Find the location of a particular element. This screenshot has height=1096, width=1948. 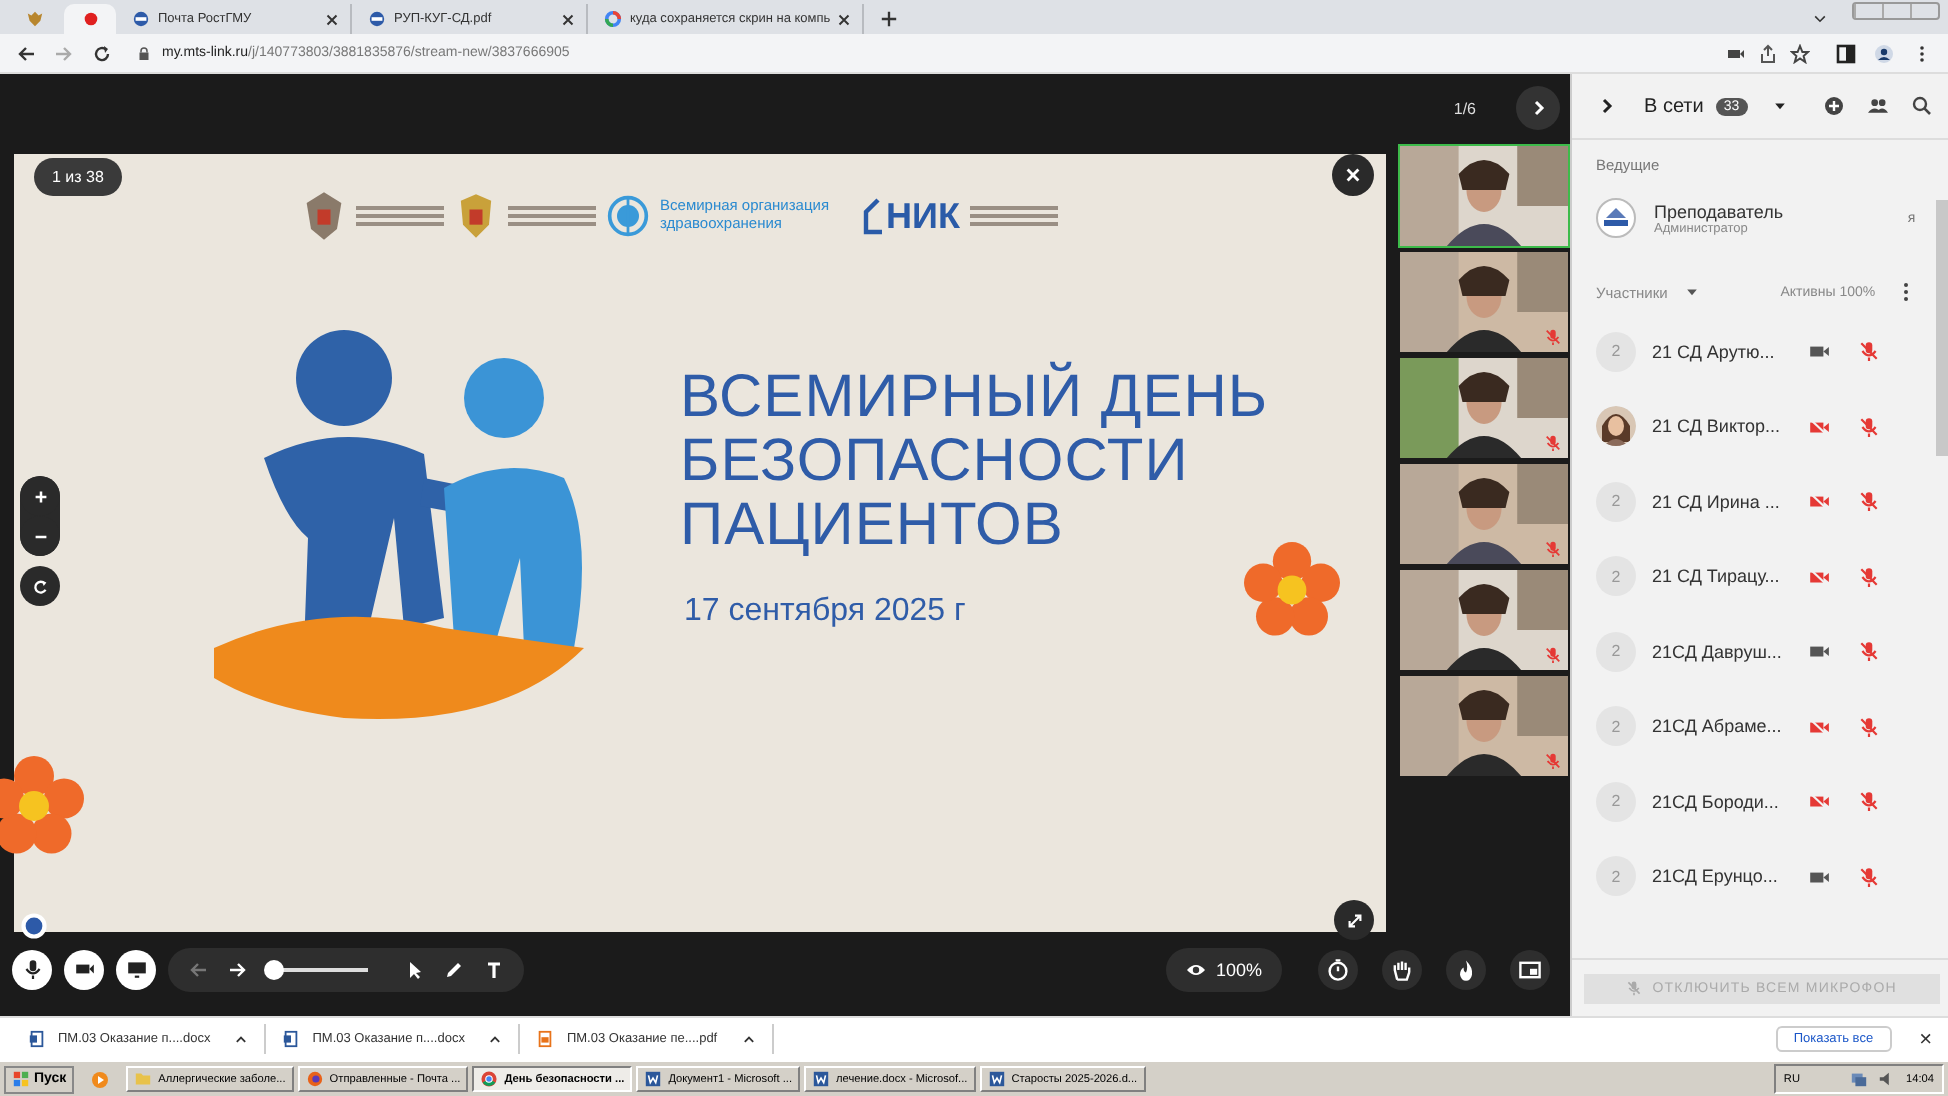

undo-icon is located at coordinates (198, 969).